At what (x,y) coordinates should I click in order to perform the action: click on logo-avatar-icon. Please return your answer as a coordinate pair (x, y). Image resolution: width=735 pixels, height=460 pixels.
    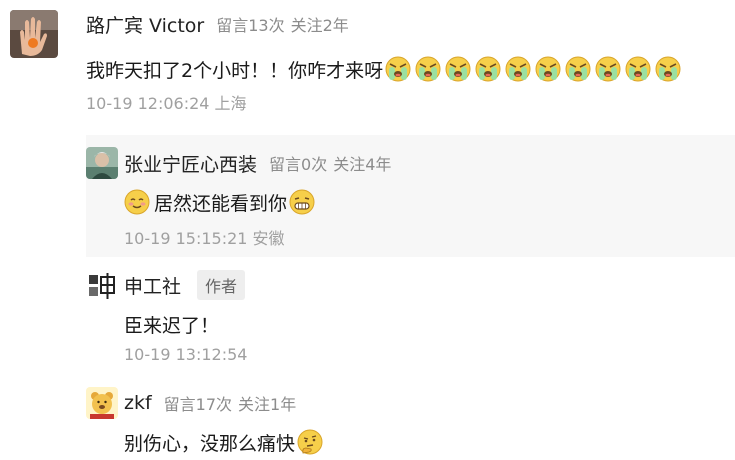
    Looking at the image, I should click on (102, 285).